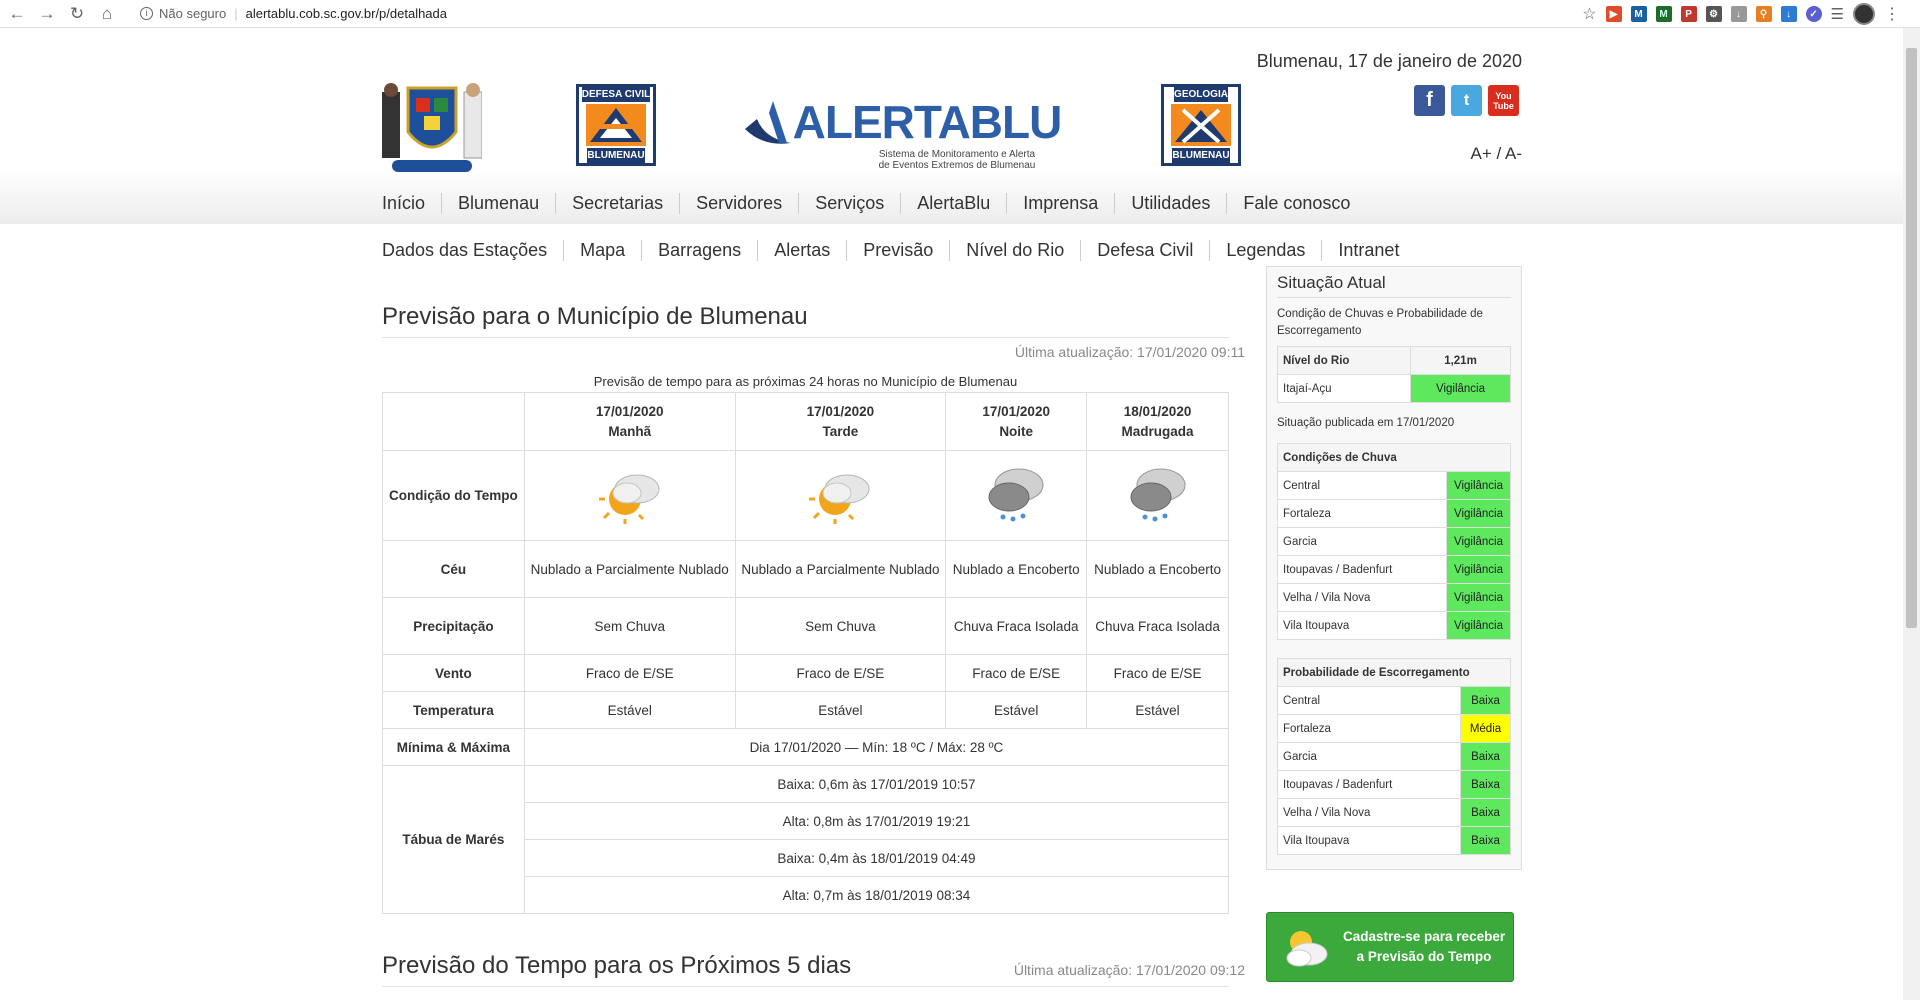 The height and width of the screenshot is (1000, 1920). I want to click on status-badge: Vigilância, so click(1478, 513).